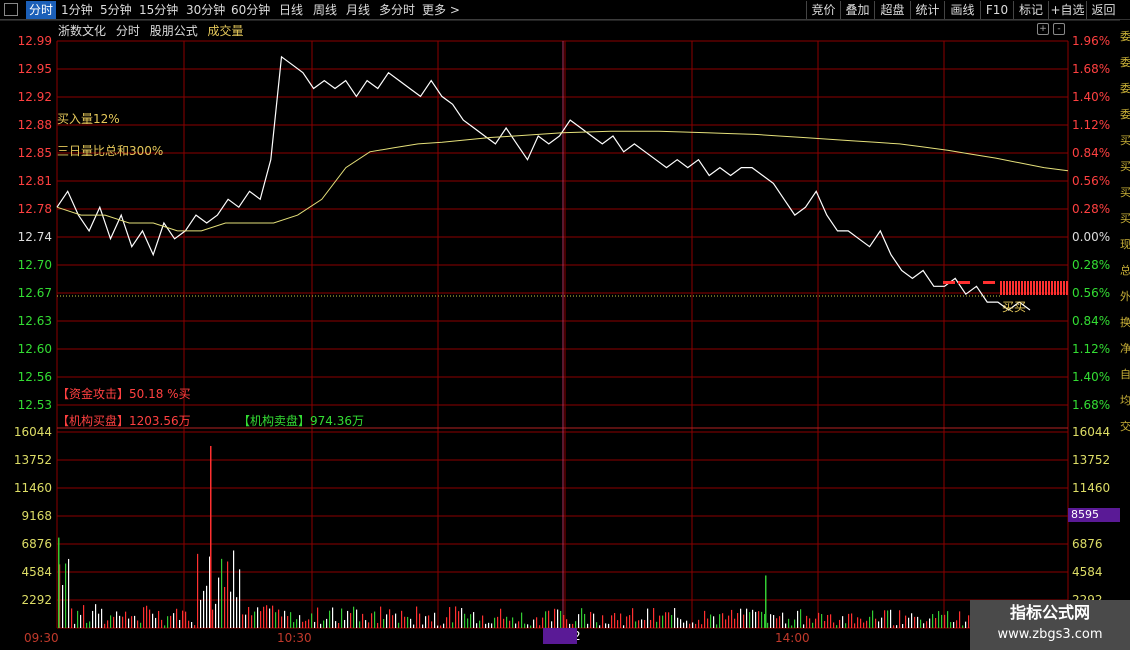 The height and width of the screenshot is (650, 1130). I want to click on percent-tick-label: 1.40%, so click(1091, 97).